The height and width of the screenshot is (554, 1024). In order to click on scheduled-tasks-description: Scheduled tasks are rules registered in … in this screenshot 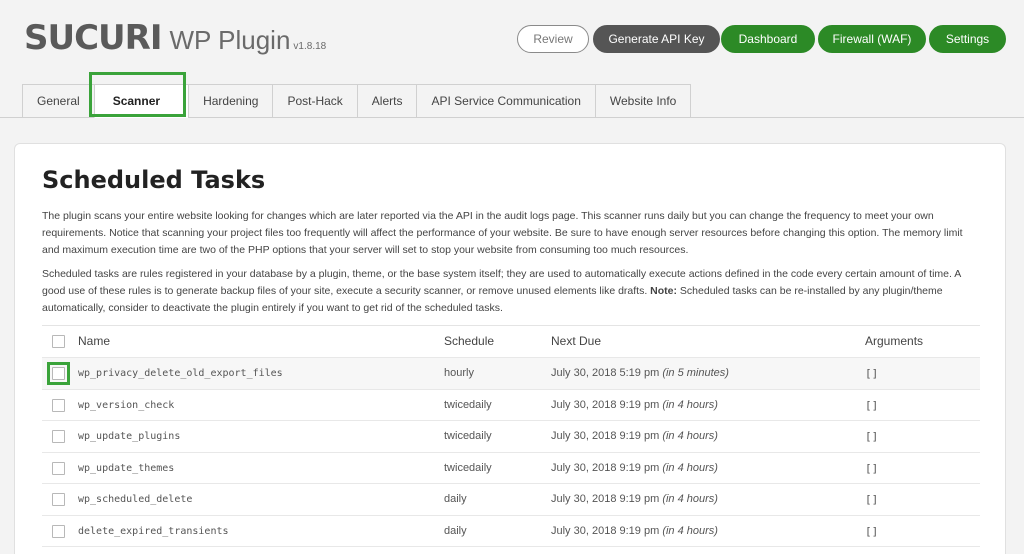, I will do `click(509, 291)`.